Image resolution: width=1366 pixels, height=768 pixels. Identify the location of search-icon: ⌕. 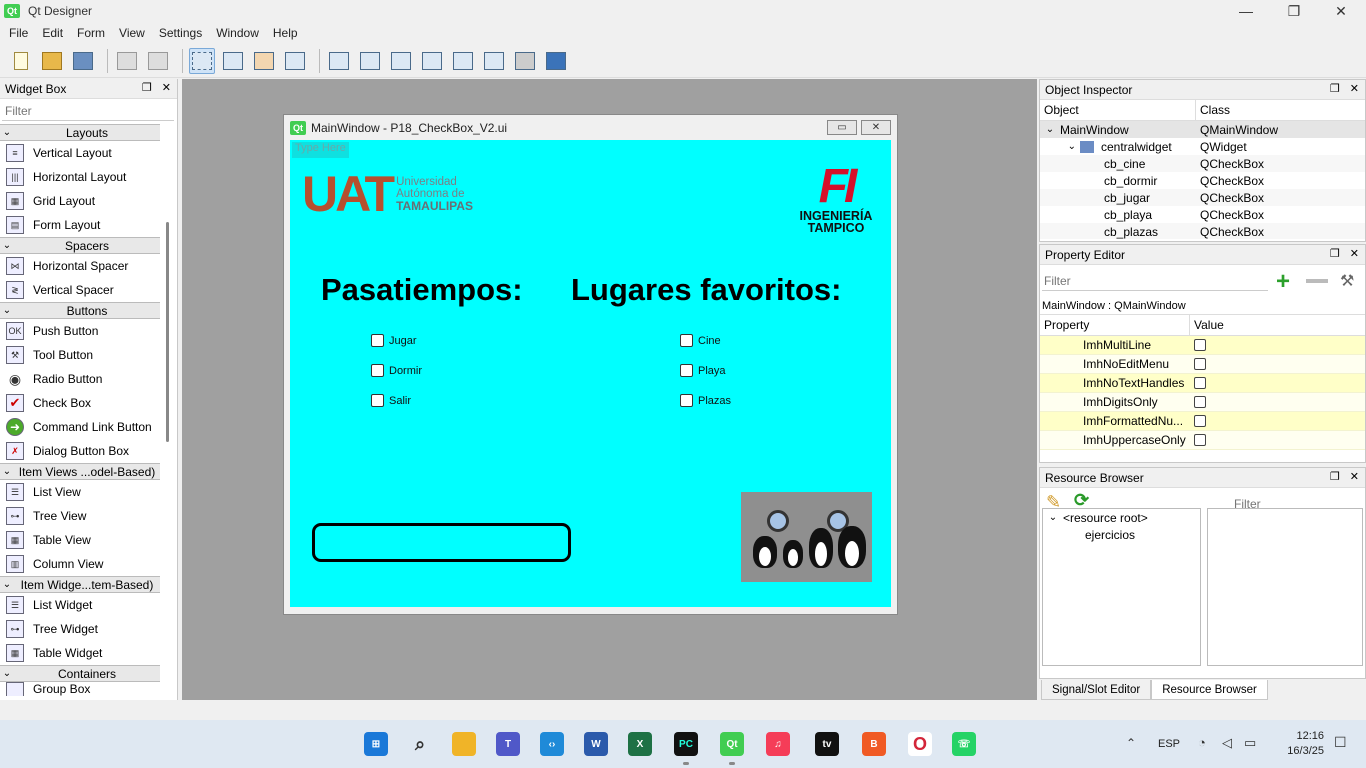
(420, 744).